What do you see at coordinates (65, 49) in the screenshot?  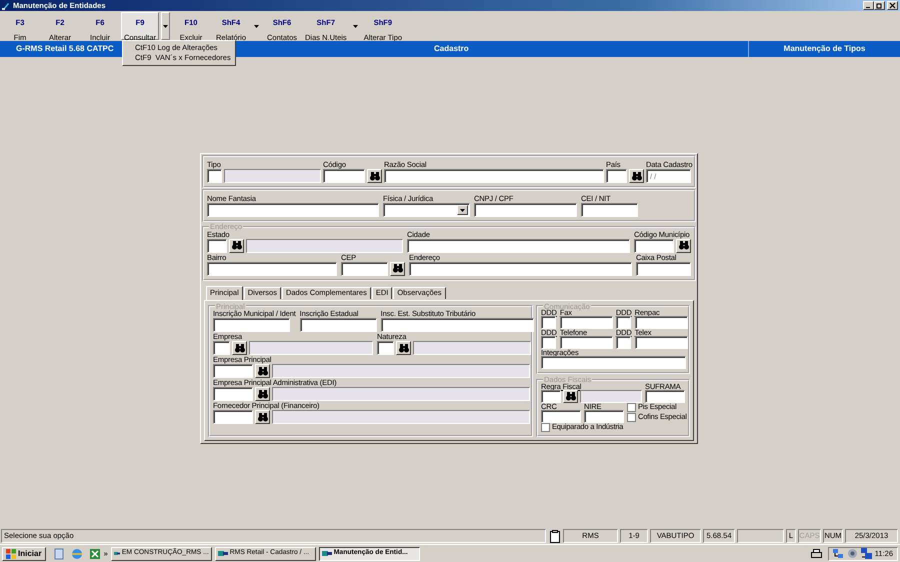 I see `header-title: G-RMS Retail 5.68 CATPC` at bounding box center [65, 49].